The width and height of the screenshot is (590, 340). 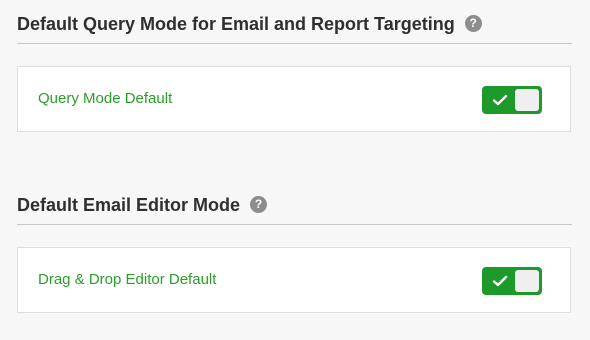 I want to click on section-header-email-editor-mode: Default Email Editor Mode?, so click(x=294, y=209).